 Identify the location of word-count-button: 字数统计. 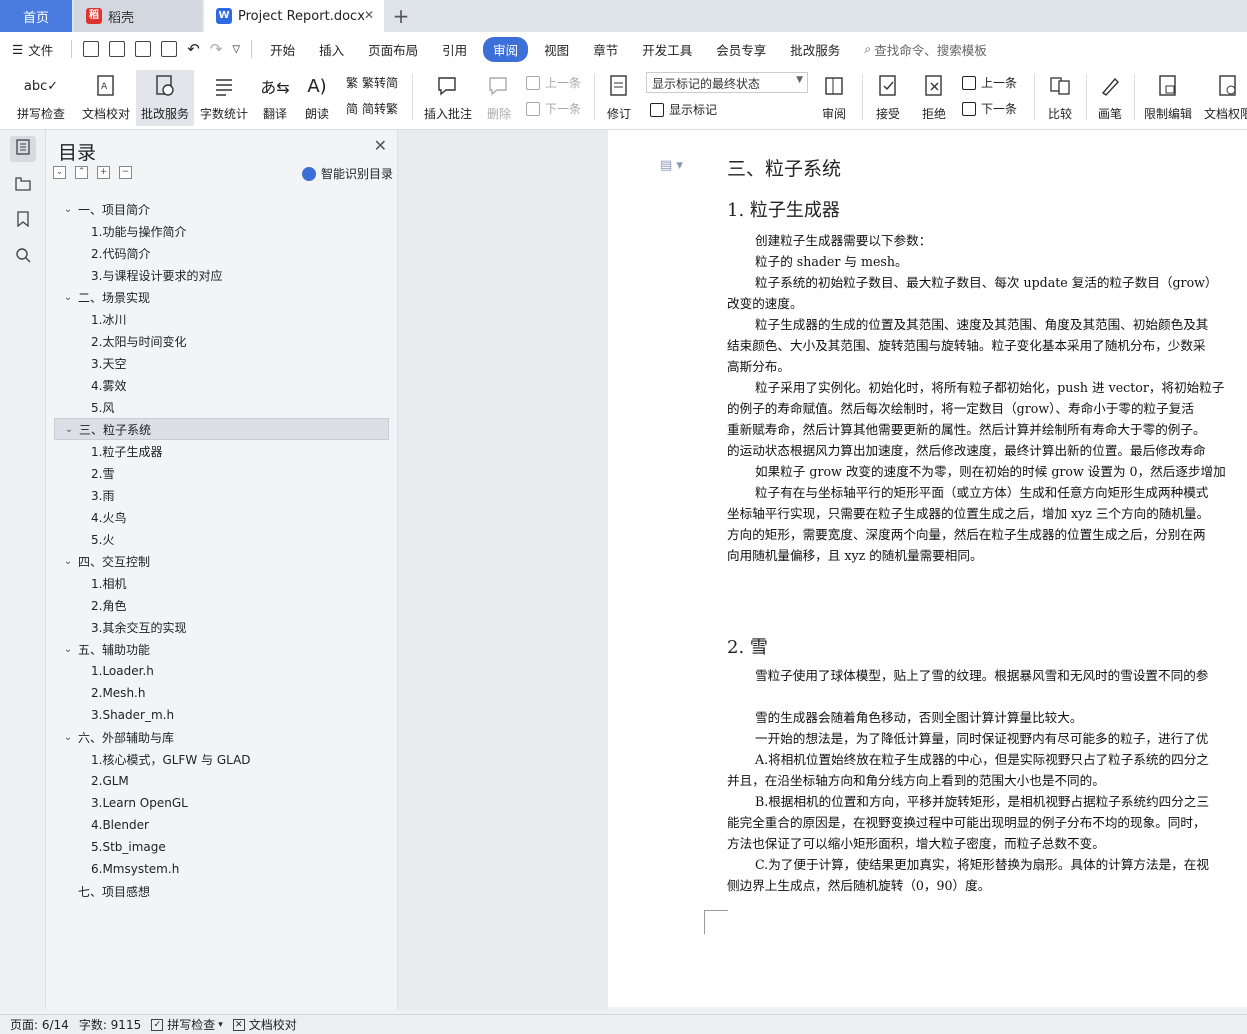
(224, 98).